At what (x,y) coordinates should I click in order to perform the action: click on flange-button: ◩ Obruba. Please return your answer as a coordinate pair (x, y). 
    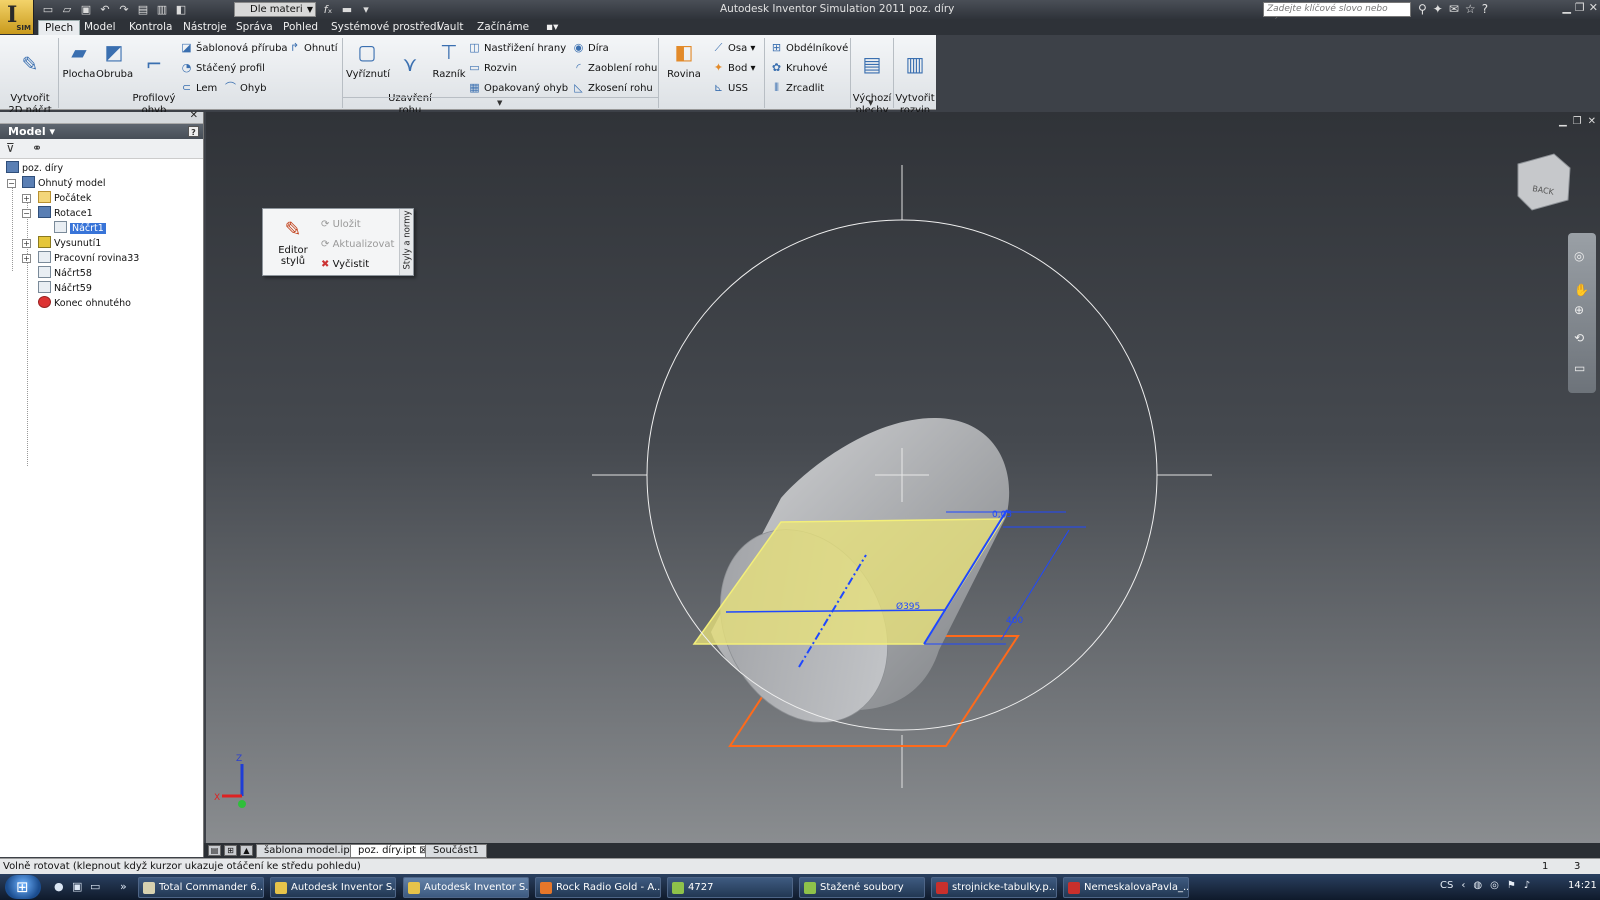
    Looking at the image, I should click on (114, 60).